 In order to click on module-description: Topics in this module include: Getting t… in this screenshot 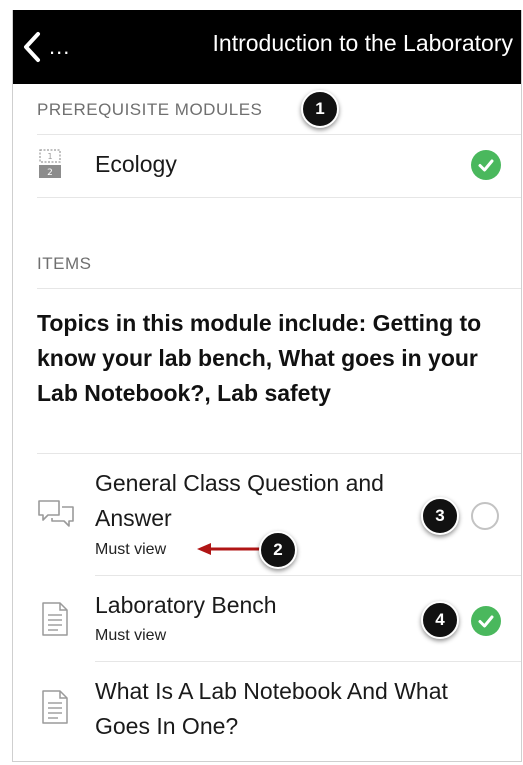, I will do `click(259, 358)`.